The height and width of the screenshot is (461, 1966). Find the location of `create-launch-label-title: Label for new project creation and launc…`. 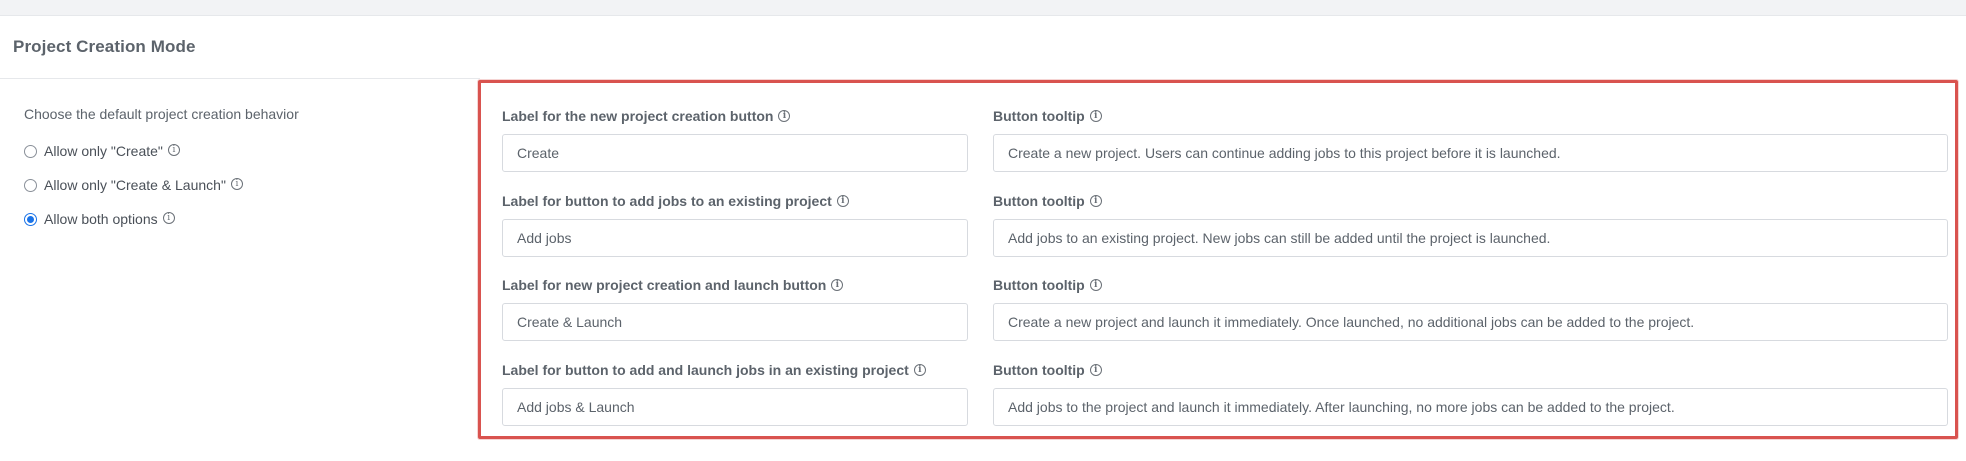

create-launch-label-title: Label for new project creation and launc… is located at coordinates (673, 285).